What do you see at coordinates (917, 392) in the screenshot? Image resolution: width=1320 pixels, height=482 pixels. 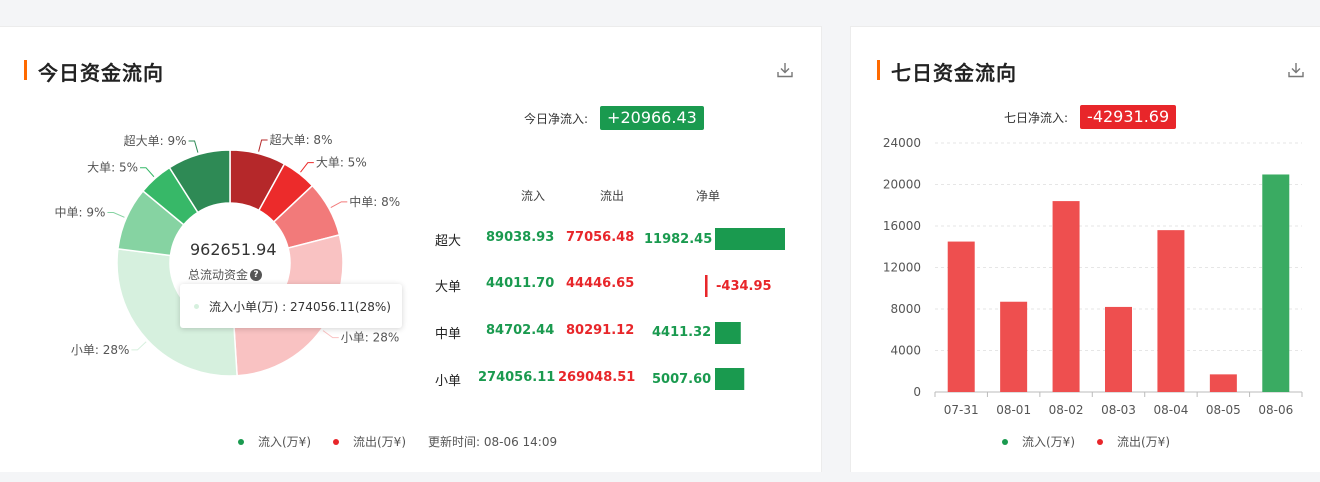 I see `y-tick-label: 0` at bounding box center [917, 392].